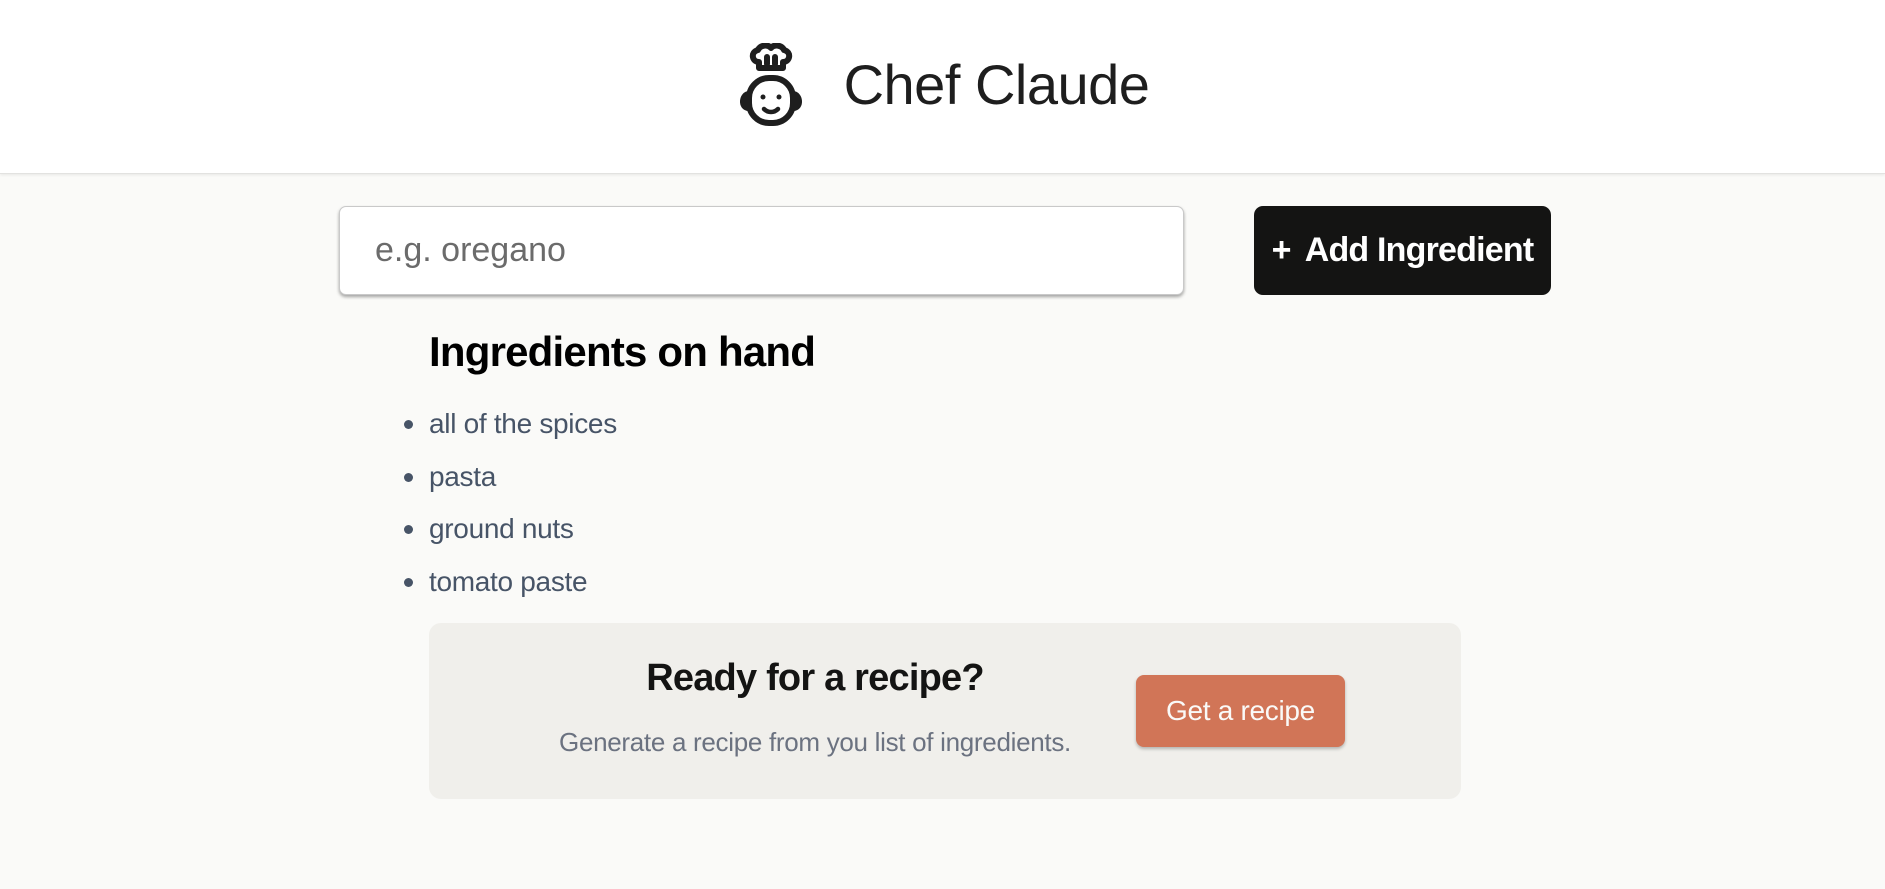 The width and height of the screenshot is (1885, 889). I want to click on ingredient-item: tomato paste, so click(507, 582).